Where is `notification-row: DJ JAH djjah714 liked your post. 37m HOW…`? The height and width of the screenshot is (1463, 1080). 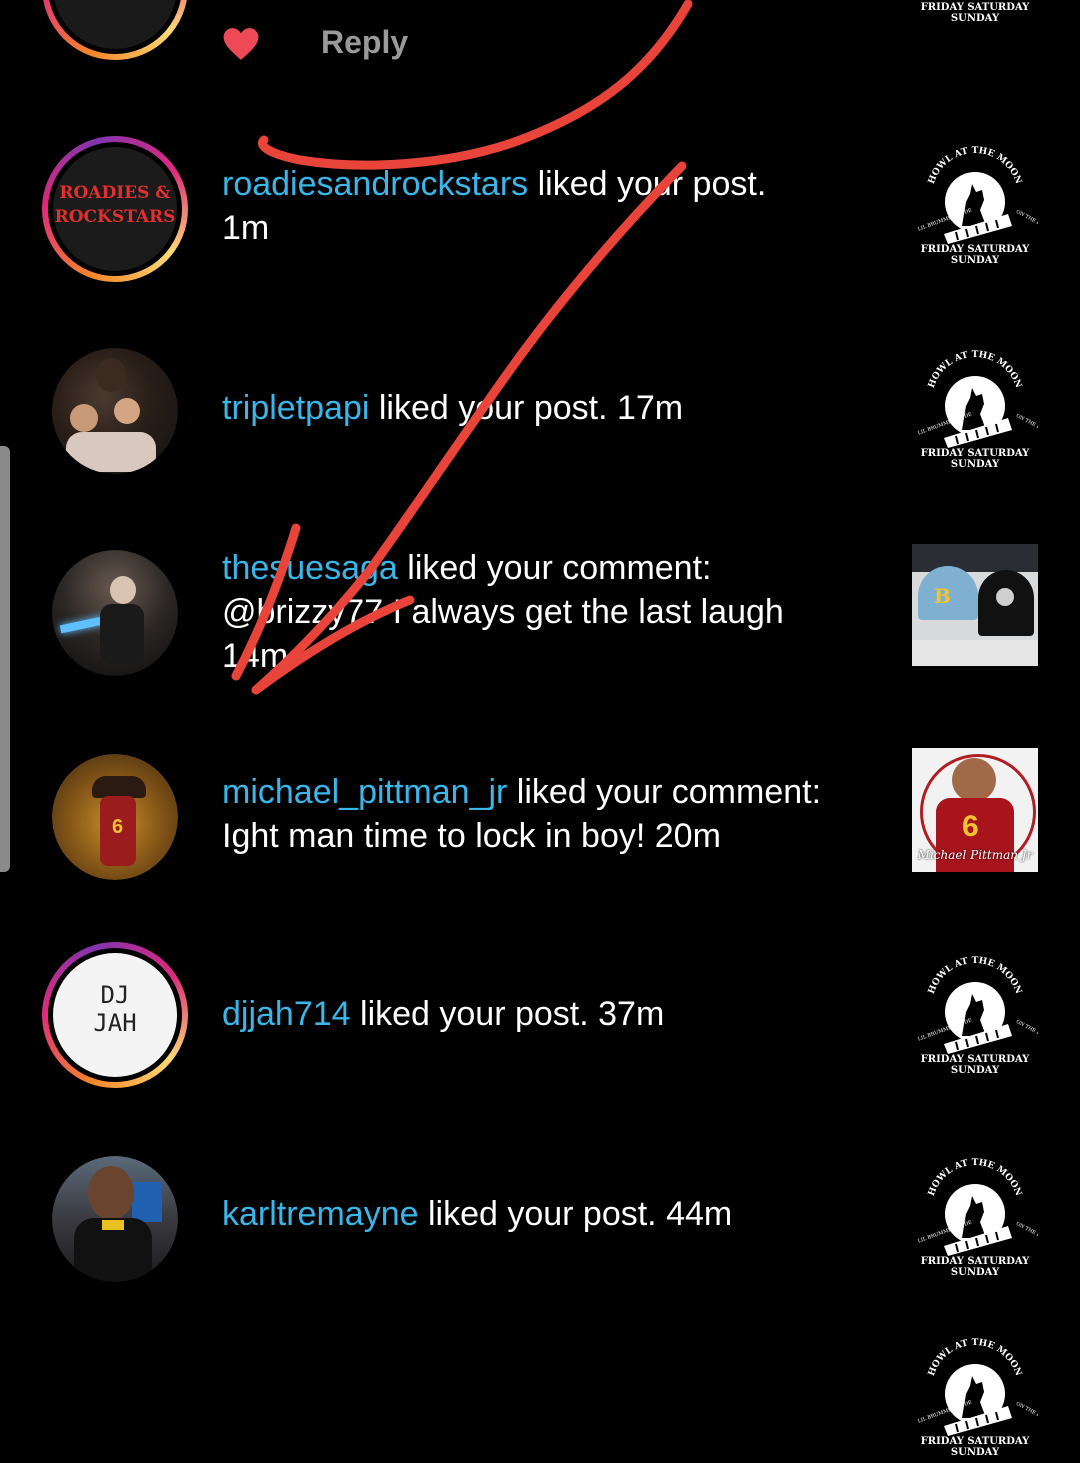
notification-row: DJ JAH djjah714 liked your post. 37m HOW… is located at coordinates (540, 1017).